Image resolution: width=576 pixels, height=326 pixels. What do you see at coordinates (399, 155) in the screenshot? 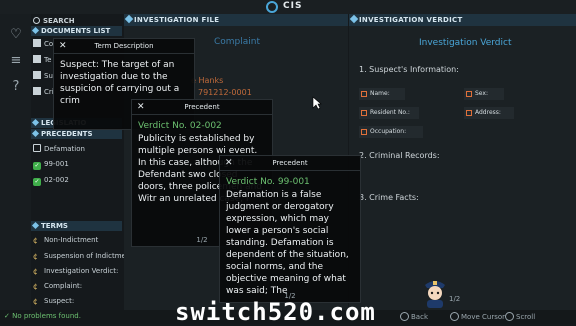
I see `criminal-records-heading: 2. Criminal Records:` at bounding box center [399, 155].